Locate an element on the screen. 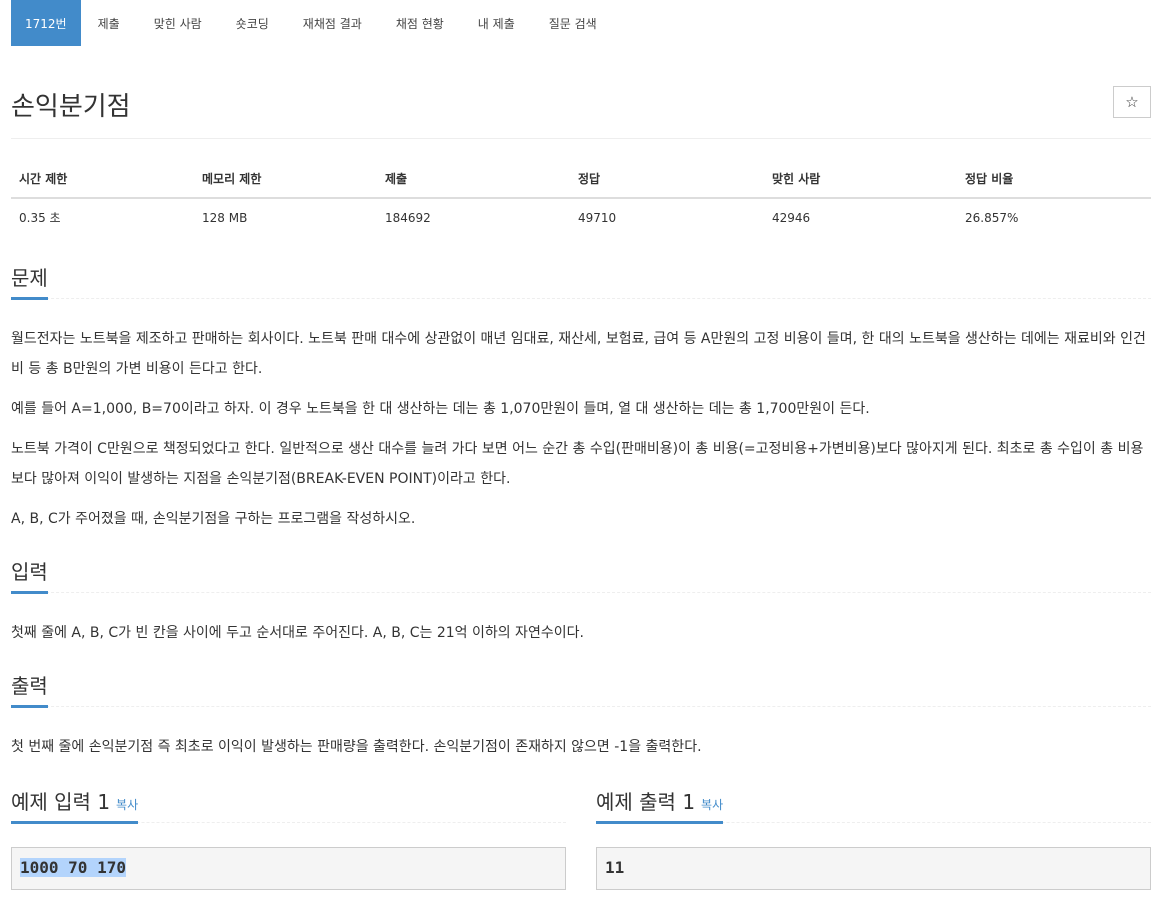 Image resolution: width=1165 pixels, height=907 pixels. sample-output-title: 예제 출력 1 is located at coordinates (646, 802).